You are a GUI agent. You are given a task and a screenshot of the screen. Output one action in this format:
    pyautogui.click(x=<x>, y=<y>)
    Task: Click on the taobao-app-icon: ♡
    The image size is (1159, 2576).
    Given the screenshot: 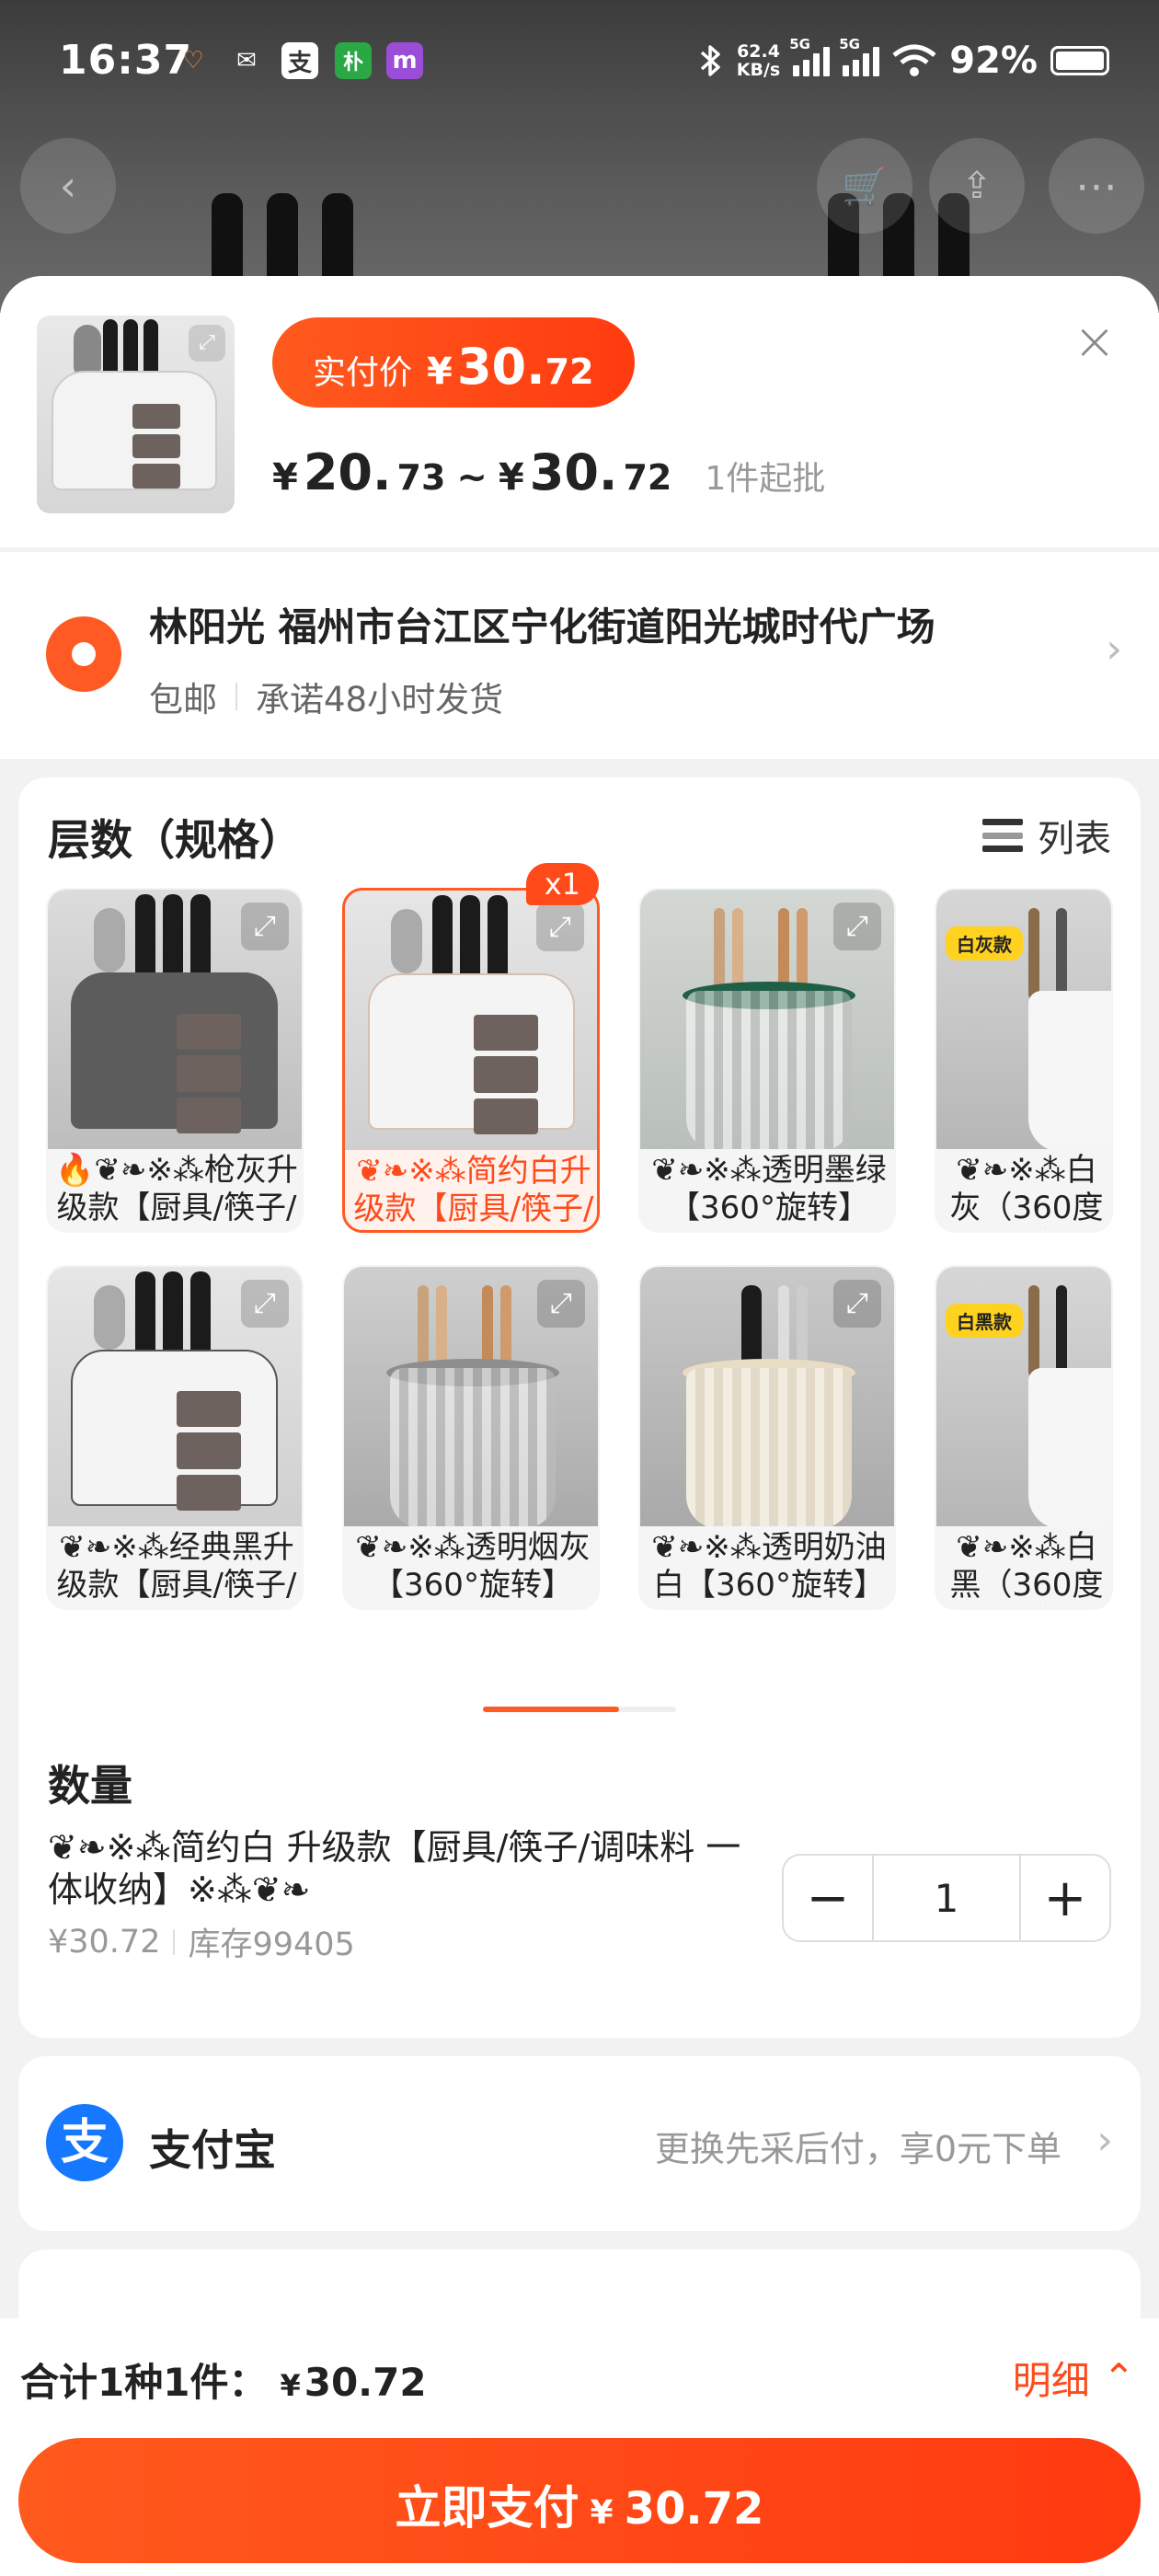 What is the action you would take?
    pyautogui.click(x=193, y=61)
    